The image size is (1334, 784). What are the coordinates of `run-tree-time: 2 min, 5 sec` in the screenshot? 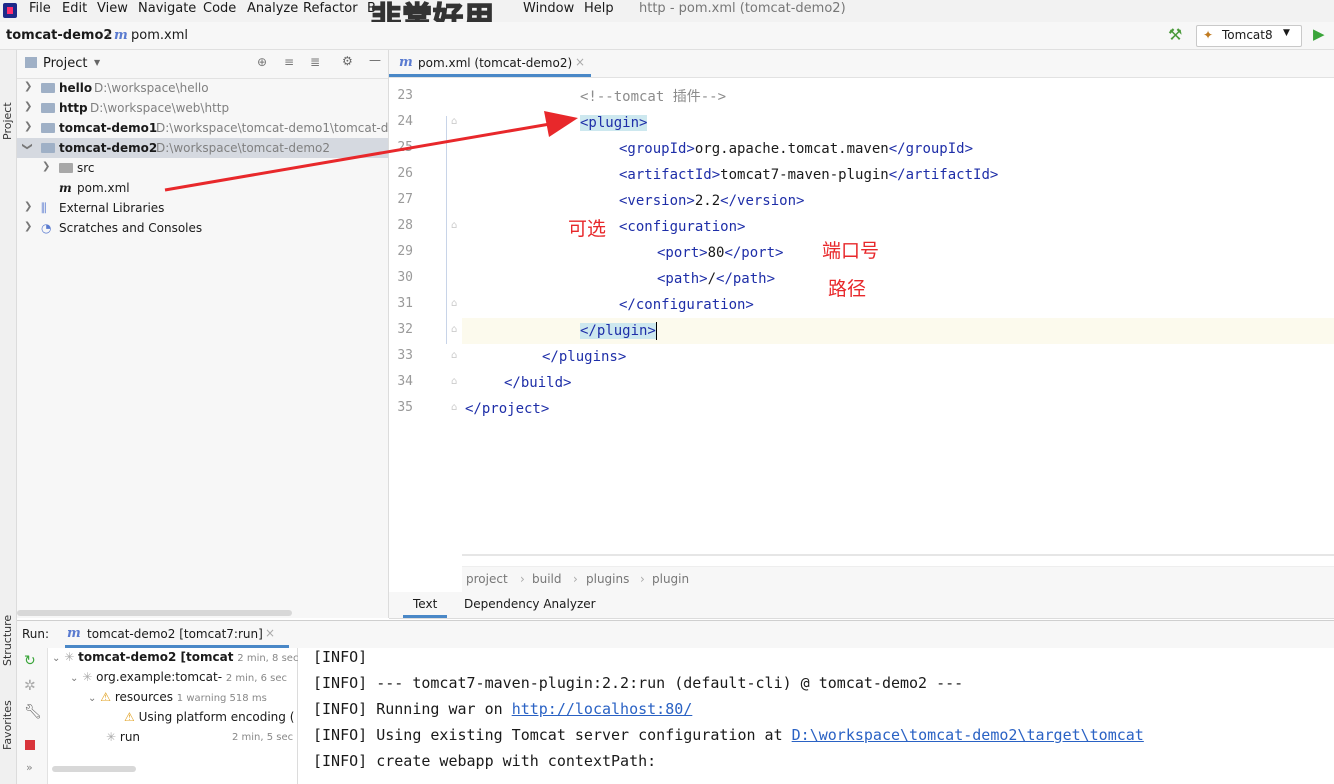 It's located at (263, 737).